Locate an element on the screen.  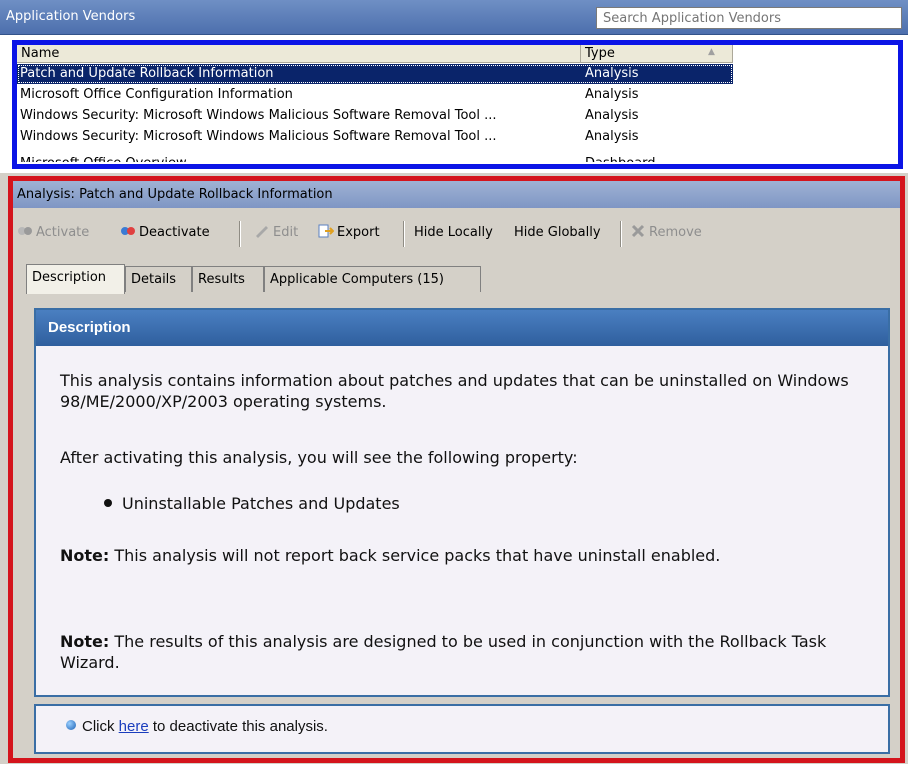
search-input is located at coordinates (749, 18).